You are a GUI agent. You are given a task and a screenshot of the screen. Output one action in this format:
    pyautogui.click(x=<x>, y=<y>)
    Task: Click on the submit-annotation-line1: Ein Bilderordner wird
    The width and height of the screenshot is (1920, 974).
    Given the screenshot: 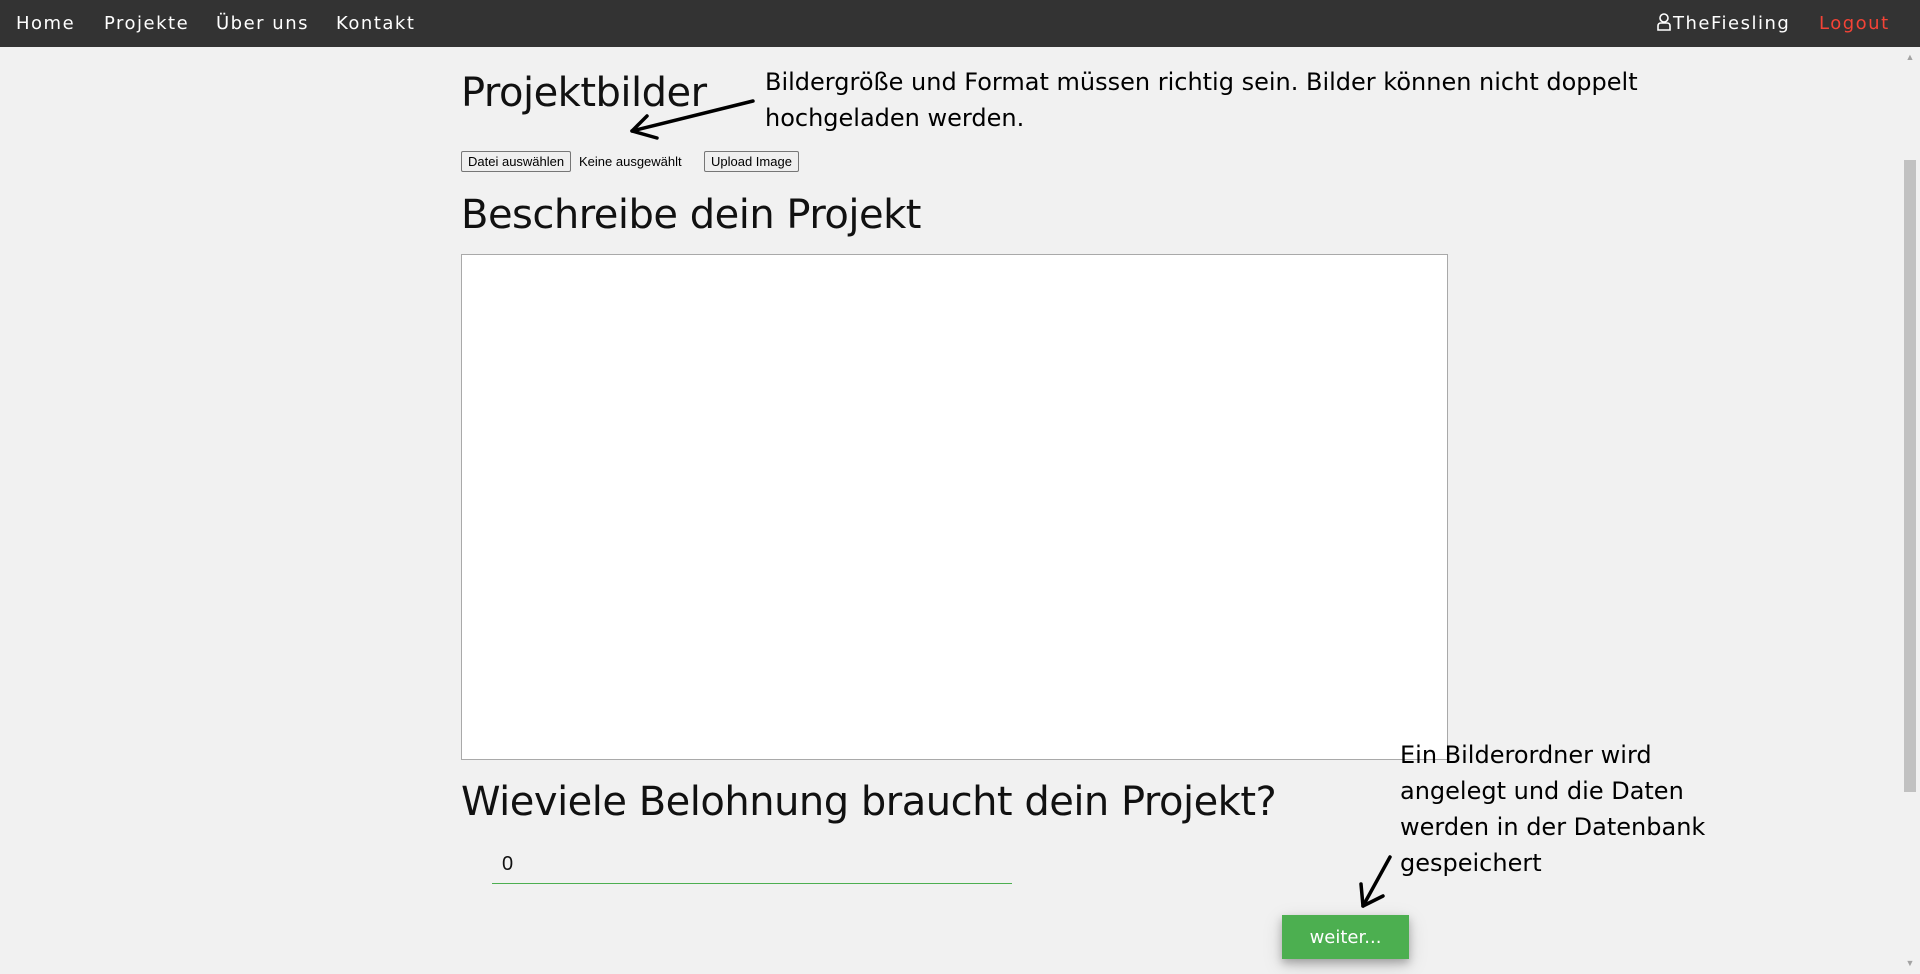 What is the action you would take?
    pyautogui.click(x=1526, y=755)
    